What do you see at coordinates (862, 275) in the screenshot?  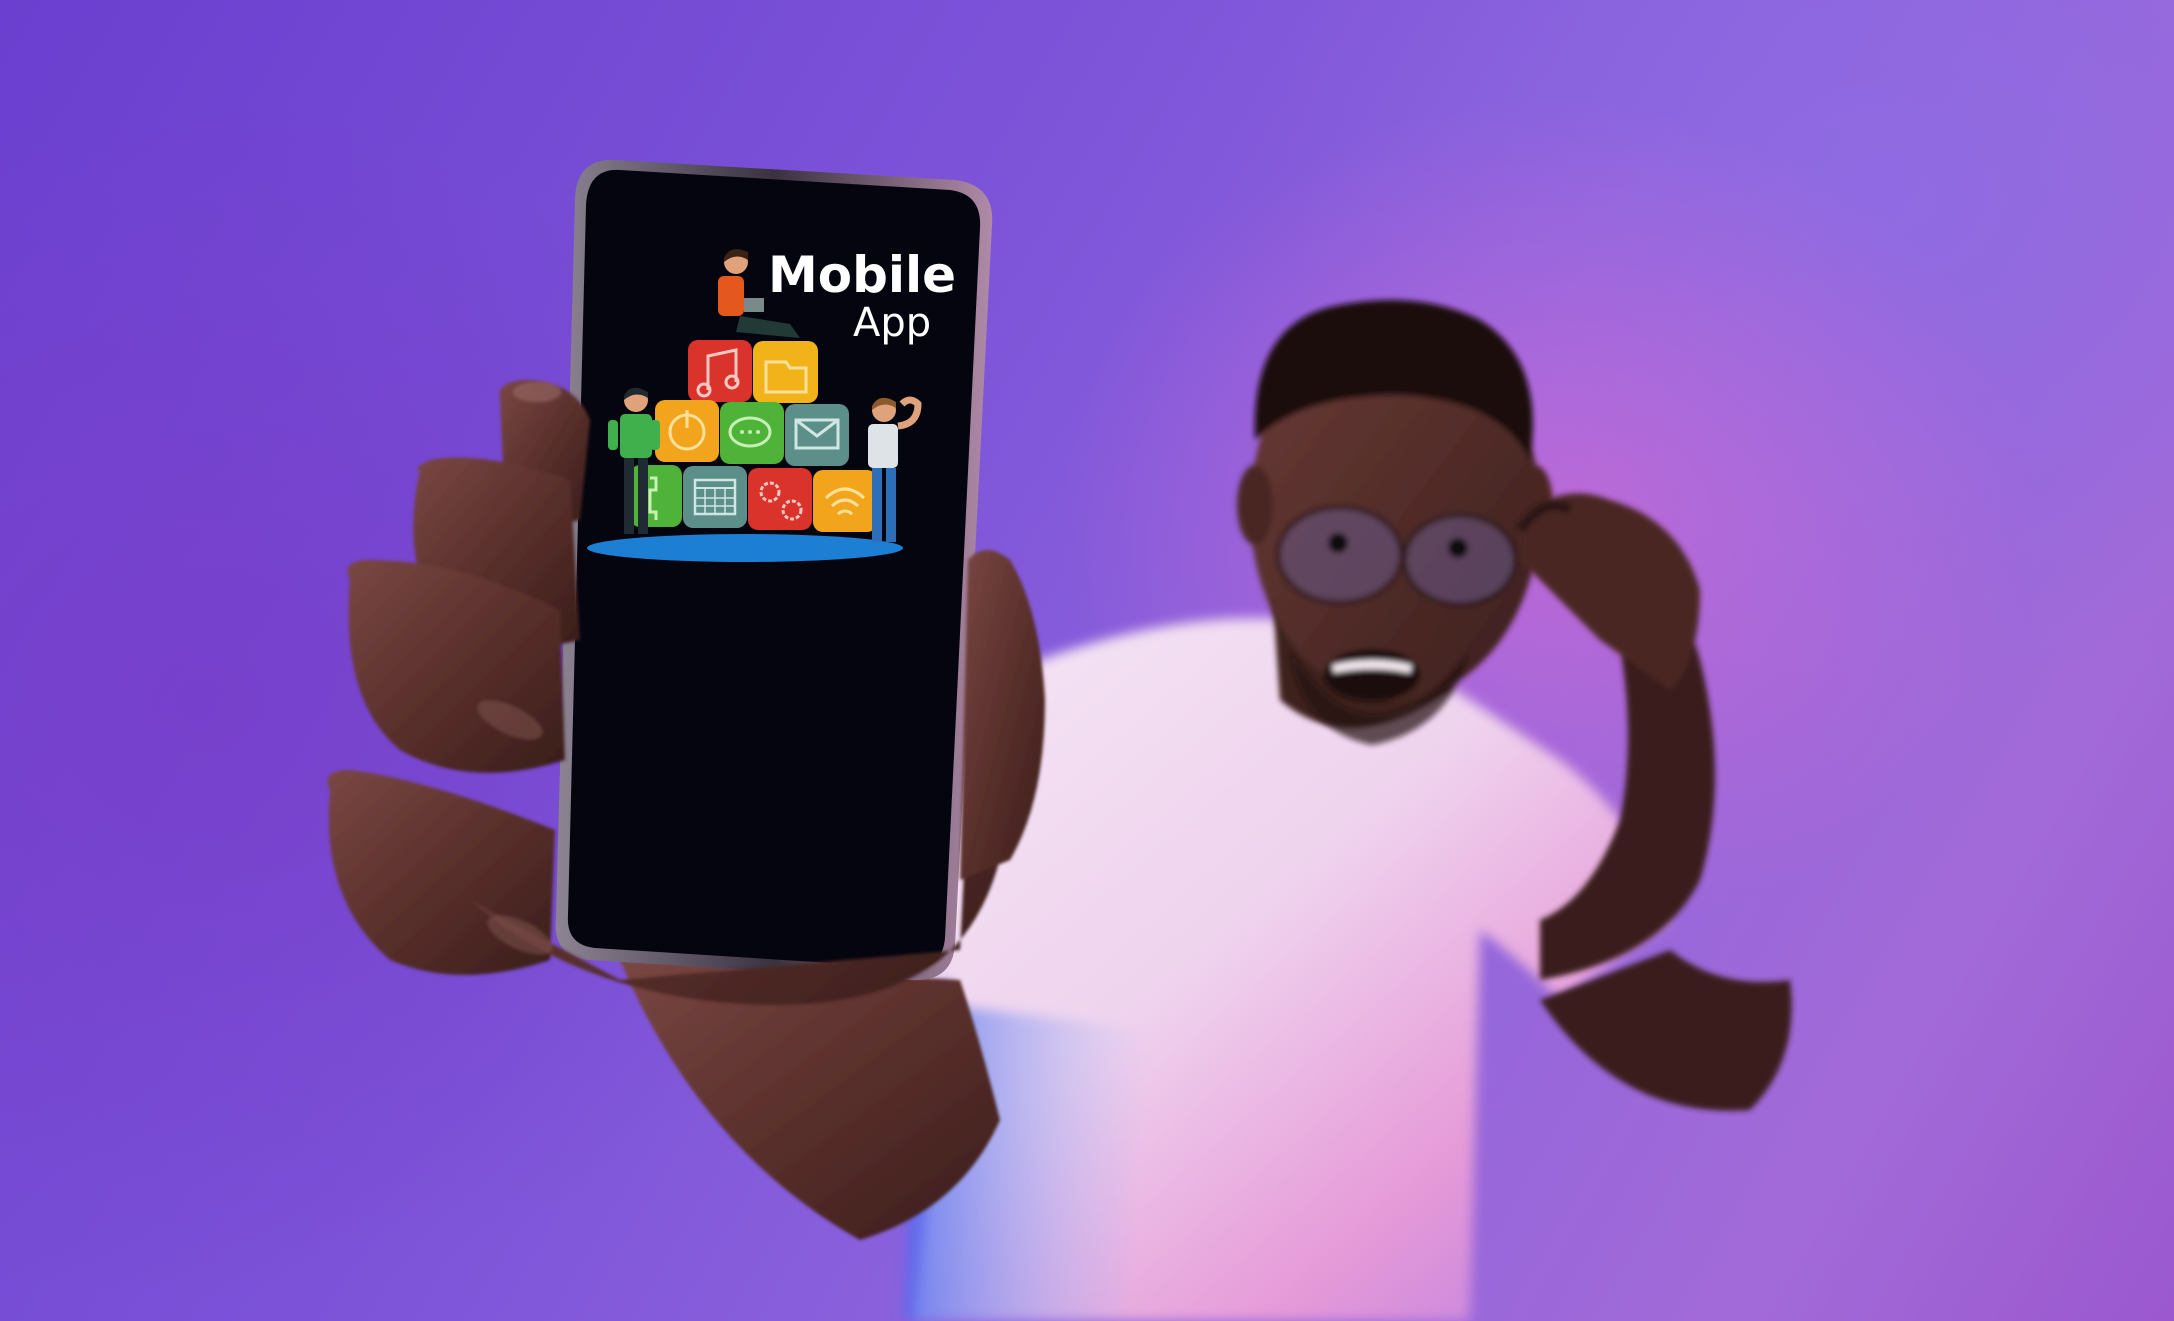 I see `app-title-mobile: Mobile` at bounding box center [862, 275].